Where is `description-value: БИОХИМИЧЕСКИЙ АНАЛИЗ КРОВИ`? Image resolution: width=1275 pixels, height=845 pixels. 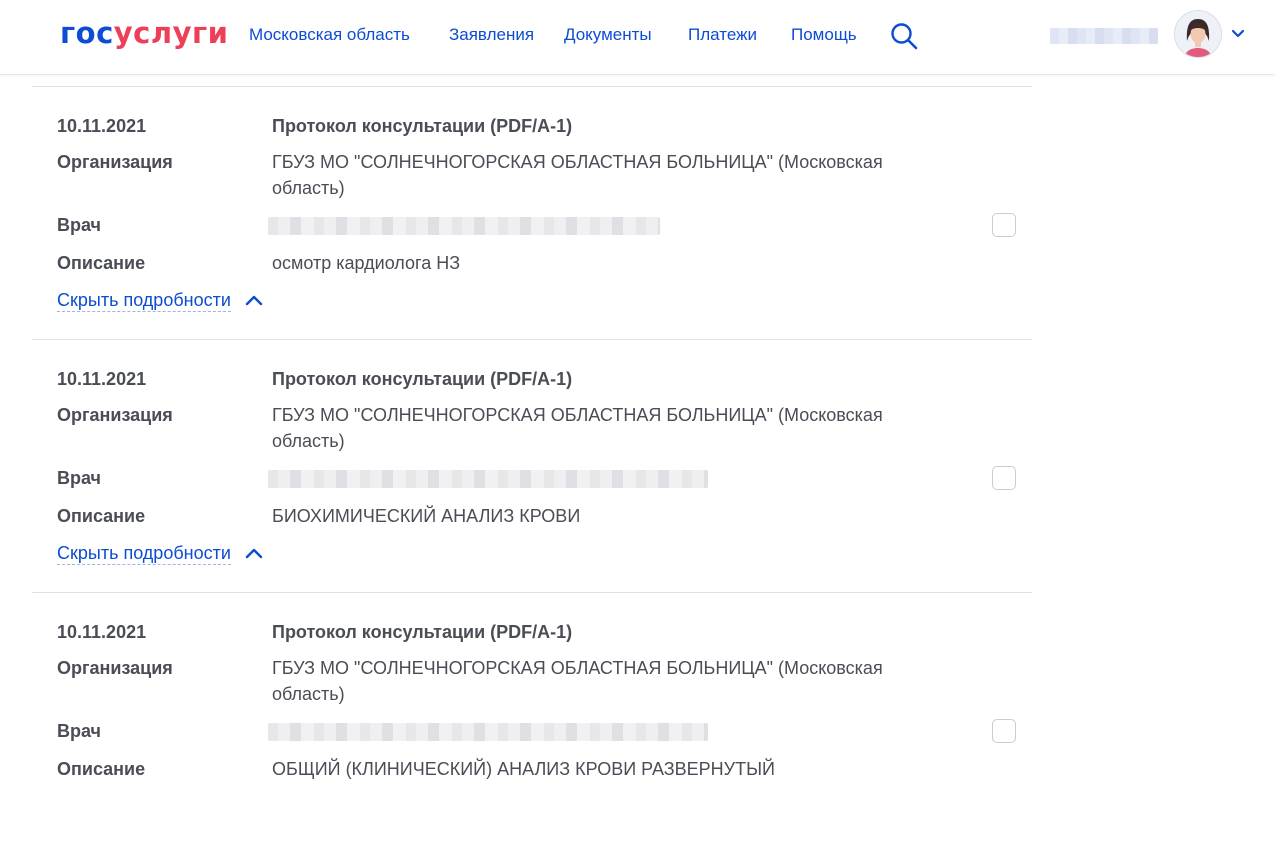 description-value: БИОХИМИЧЕСКИЙ АНАЛИЗ КРОВИ is located at coordinates (426, 516).